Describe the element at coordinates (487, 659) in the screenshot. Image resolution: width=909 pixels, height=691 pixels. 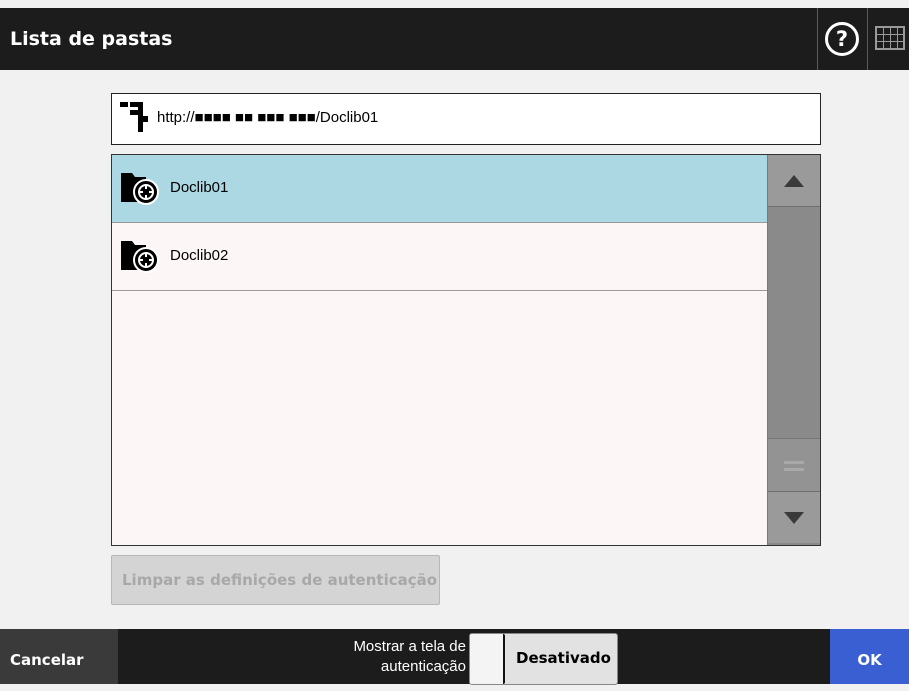
I see `toggle-knob` at that location.